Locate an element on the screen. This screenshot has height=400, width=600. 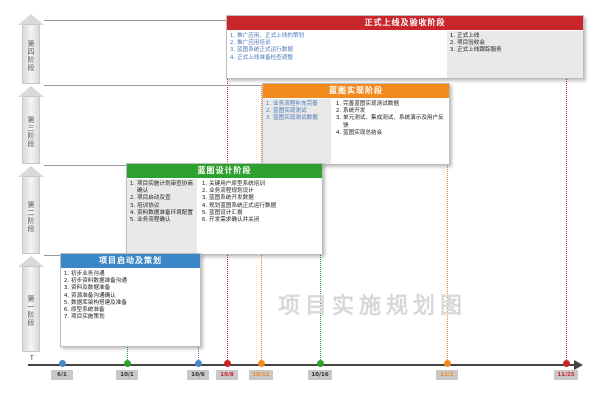
task-item: 蓝图实现总结会 is located at coordinates (396, 133).